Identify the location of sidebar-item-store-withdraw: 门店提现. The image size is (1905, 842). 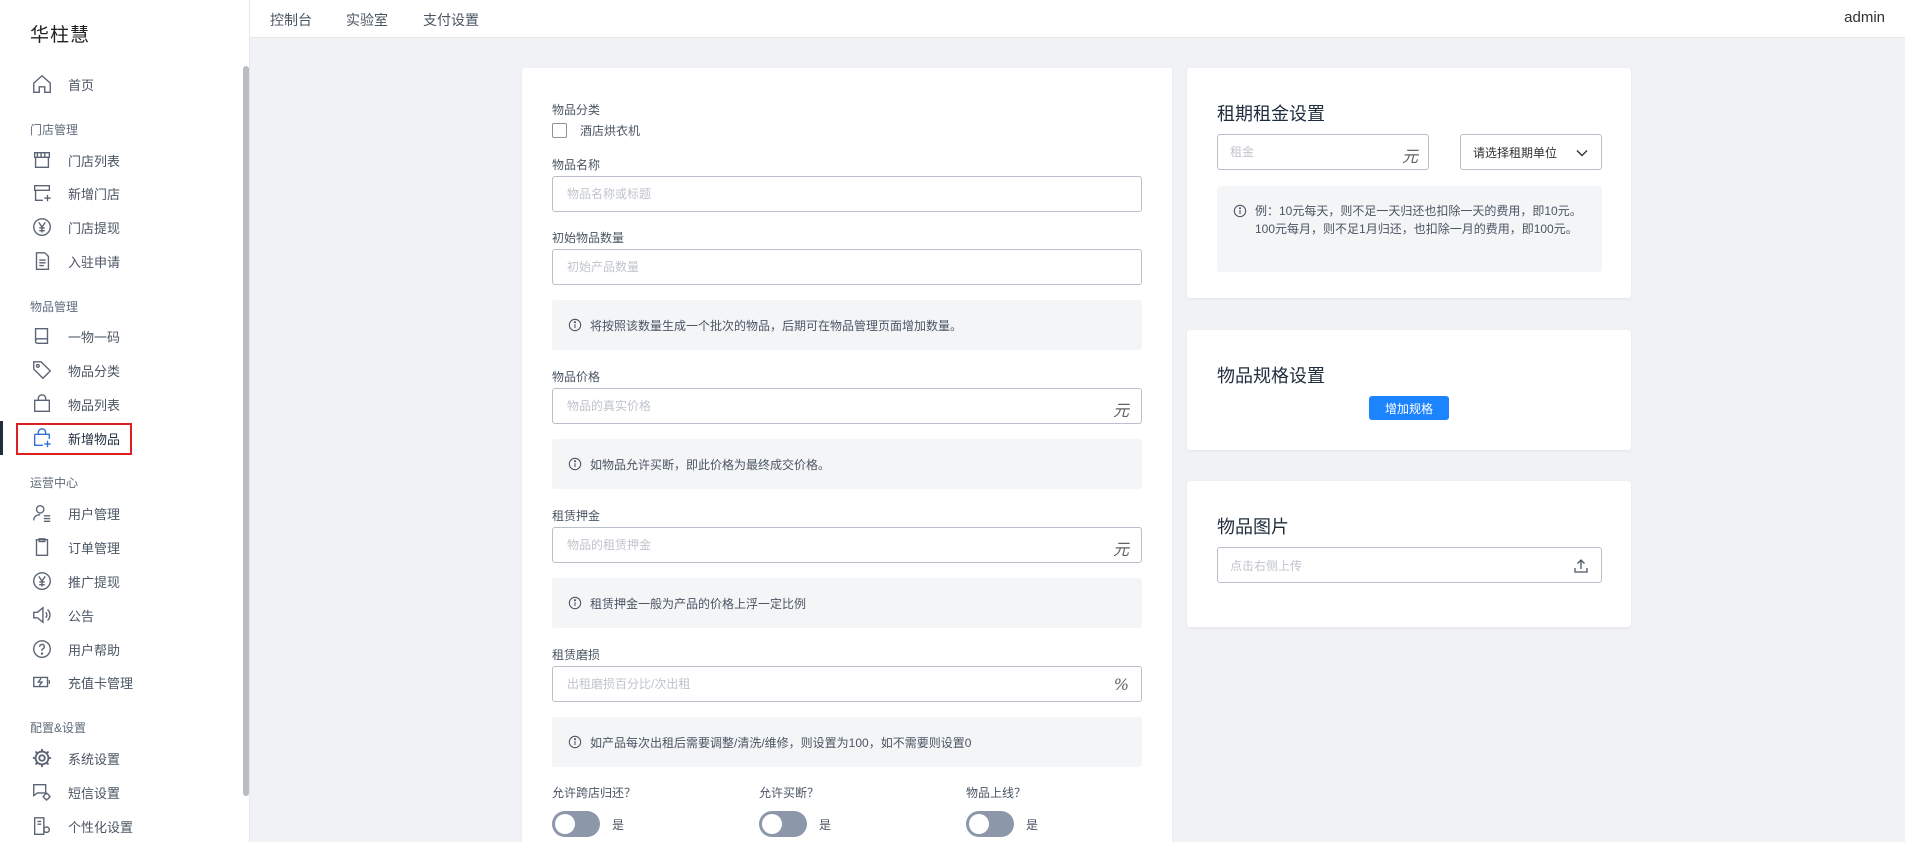
(75, 227).